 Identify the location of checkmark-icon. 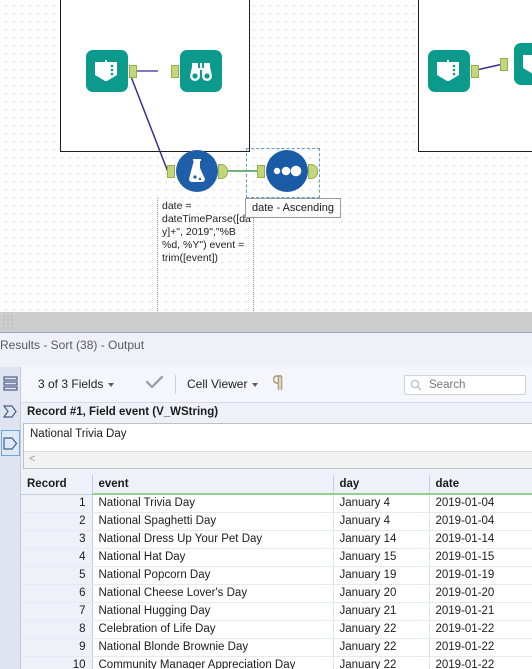
(154, 382).